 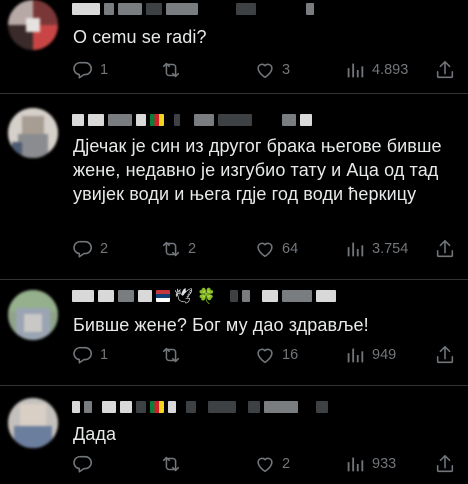 What do you see at coordinates (286, 70) in the screenshot?
I see `like-count: 3` at bounding box center [286, 70].